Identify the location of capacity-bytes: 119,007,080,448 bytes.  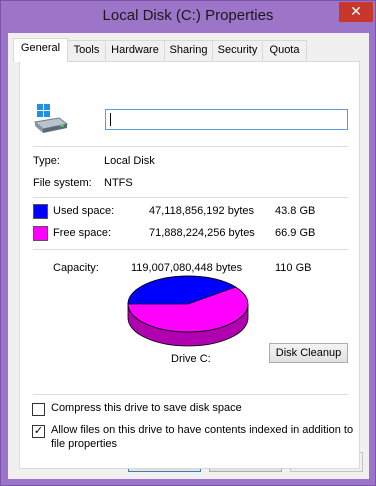
(187, 268).